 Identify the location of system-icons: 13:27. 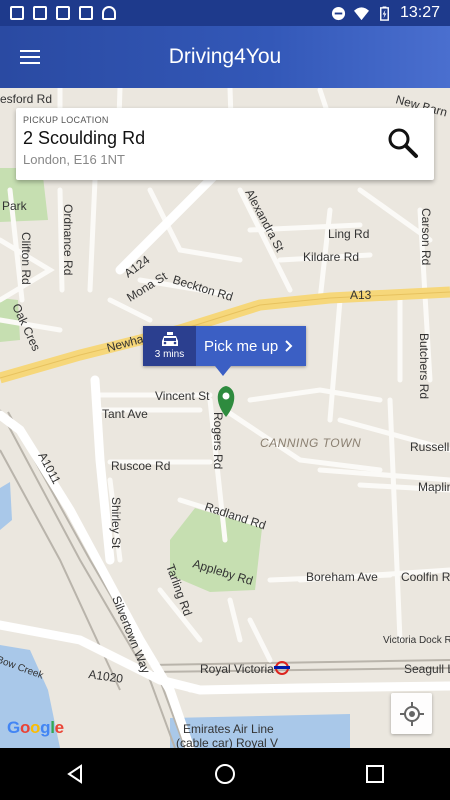
(385, 13).